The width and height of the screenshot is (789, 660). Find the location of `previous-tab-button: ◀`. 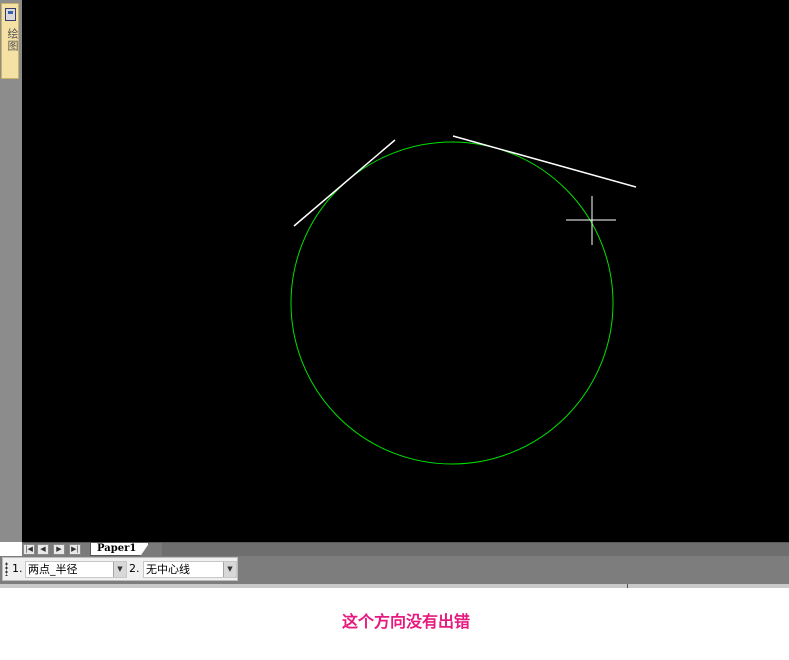

previous-tab-button: ◀ is located at coordinates (43, 549).